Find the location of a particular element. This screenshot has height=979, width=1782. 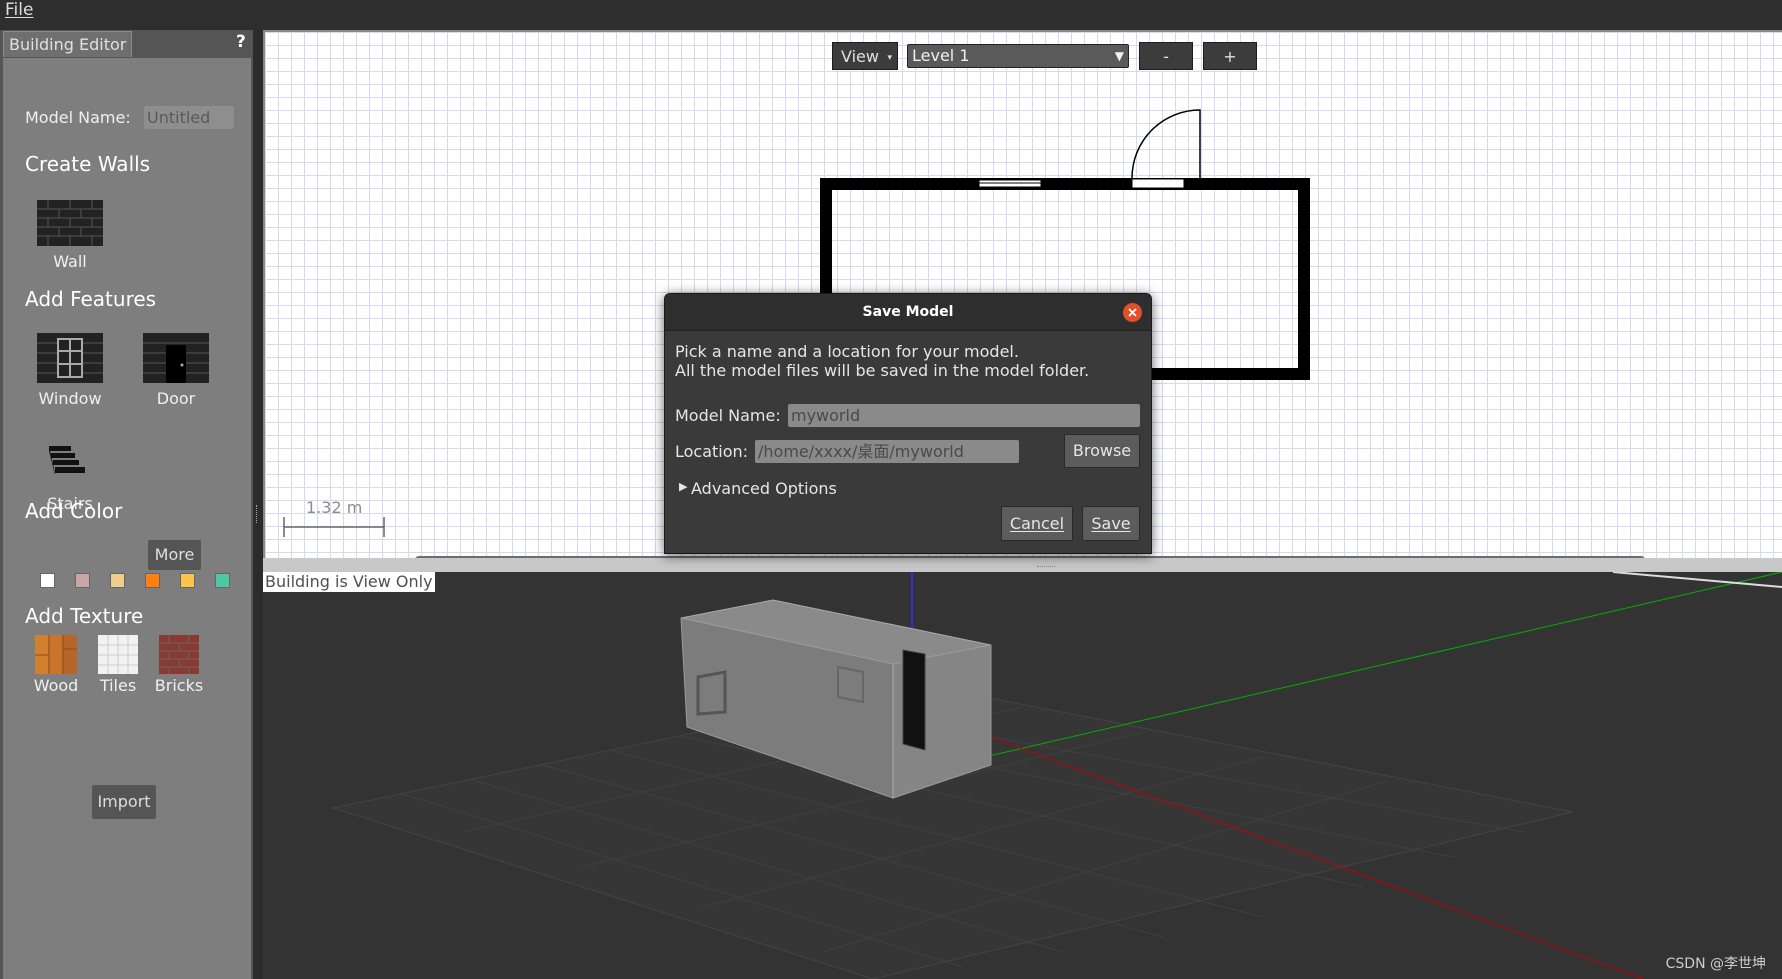

cancel-button: Cancel is located at coordinates (1037, 523).